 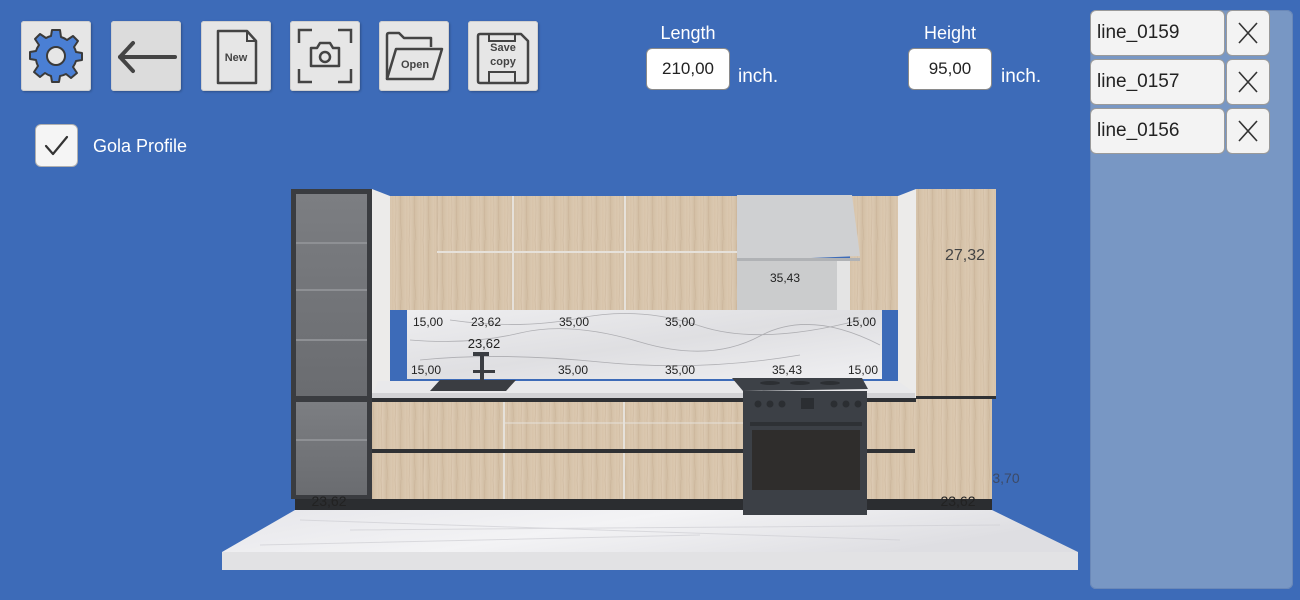 What do you see at coordinates (957, 501) in the screenshot?
I see `dim-tall-right-base: 23,62` at bounding box center [957, 501].